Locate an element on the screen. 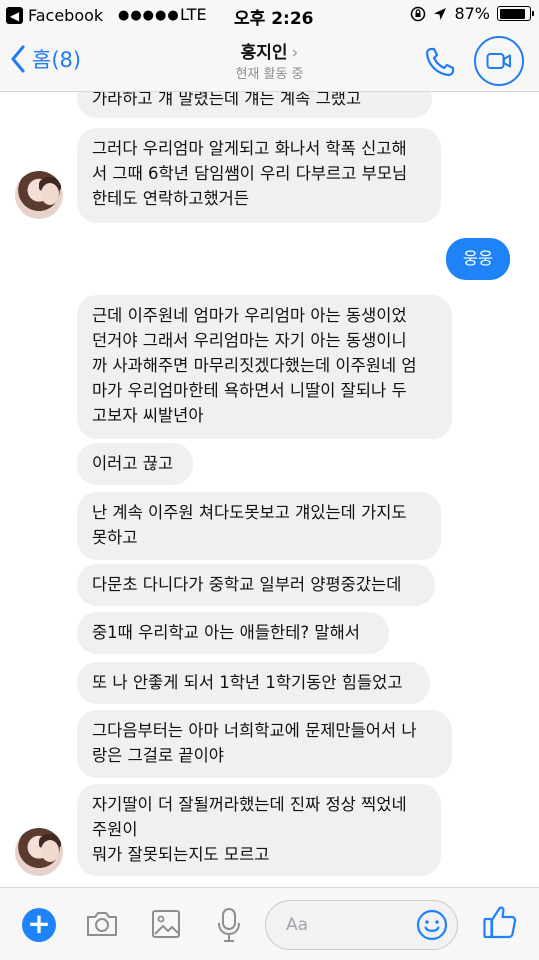  message-input is located at coordinates (351, 925).